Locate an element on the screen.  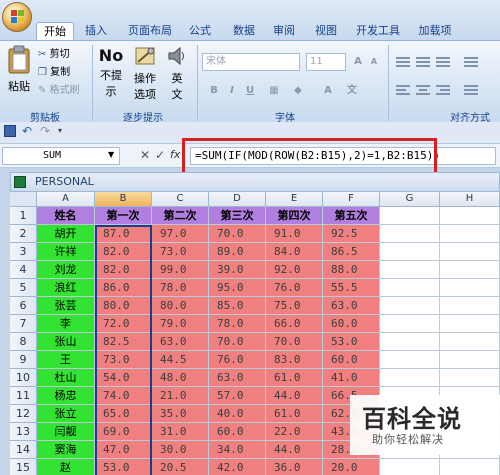
name-box-dropdown-icon: ▼ is located at coordinates (111, 154).